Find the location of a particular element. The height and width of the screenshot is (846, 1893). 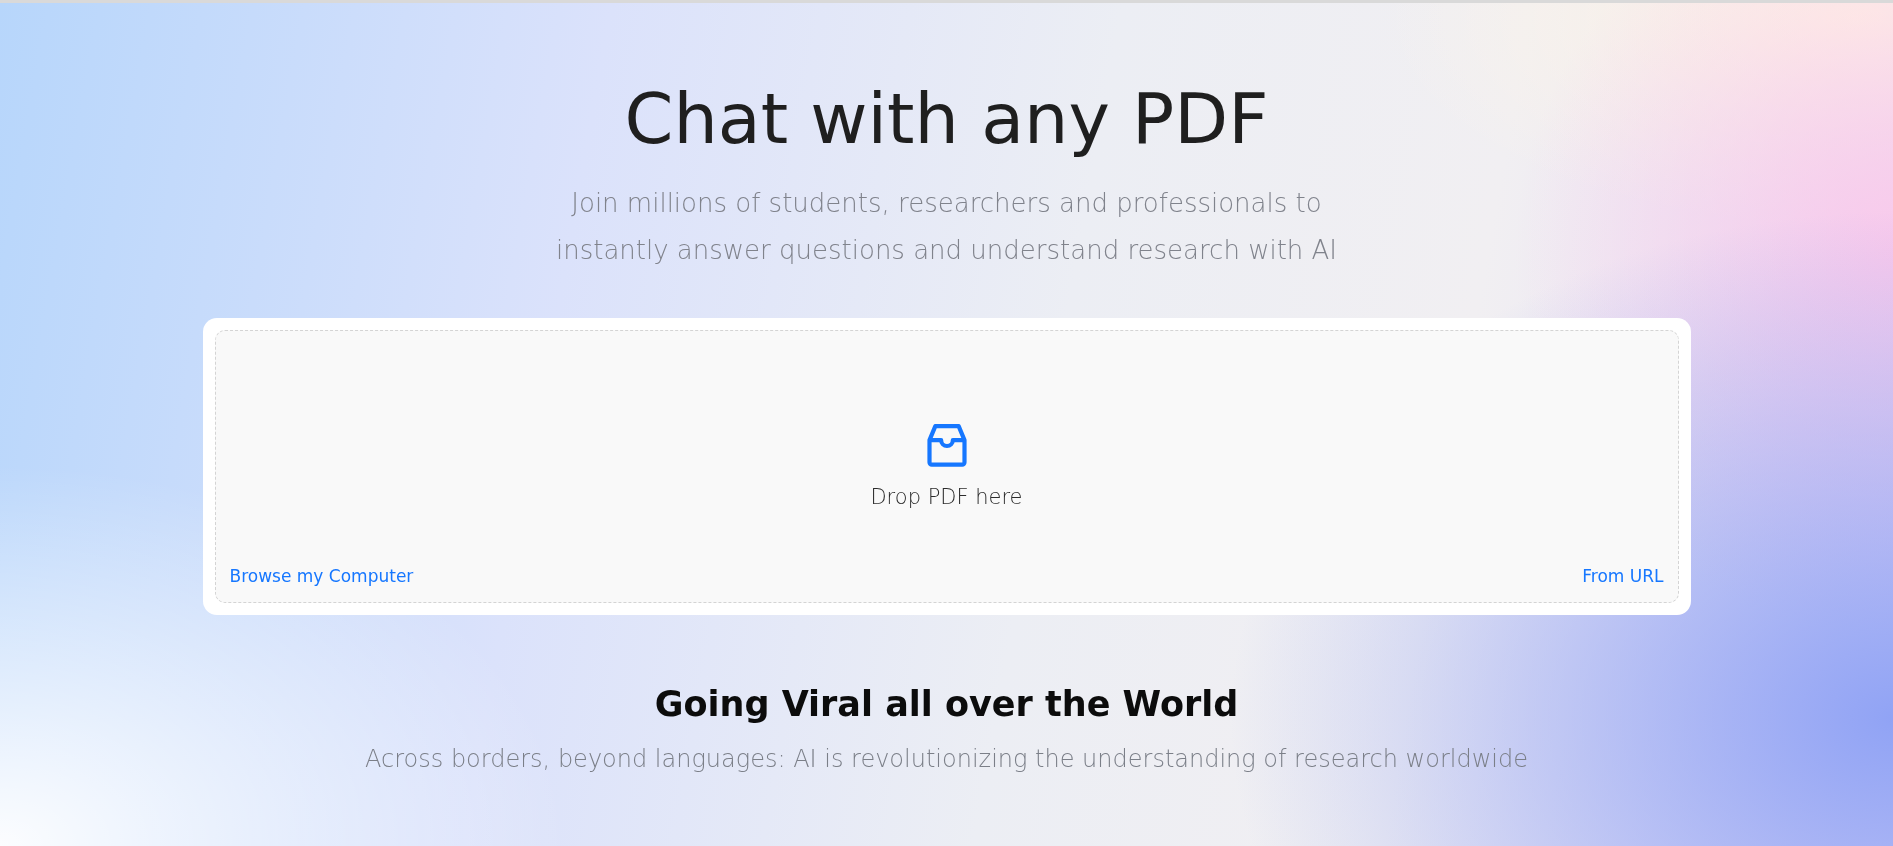

subtitle-line: Join millions of students, researchers and professionals to is located at coordinates (946, 203).